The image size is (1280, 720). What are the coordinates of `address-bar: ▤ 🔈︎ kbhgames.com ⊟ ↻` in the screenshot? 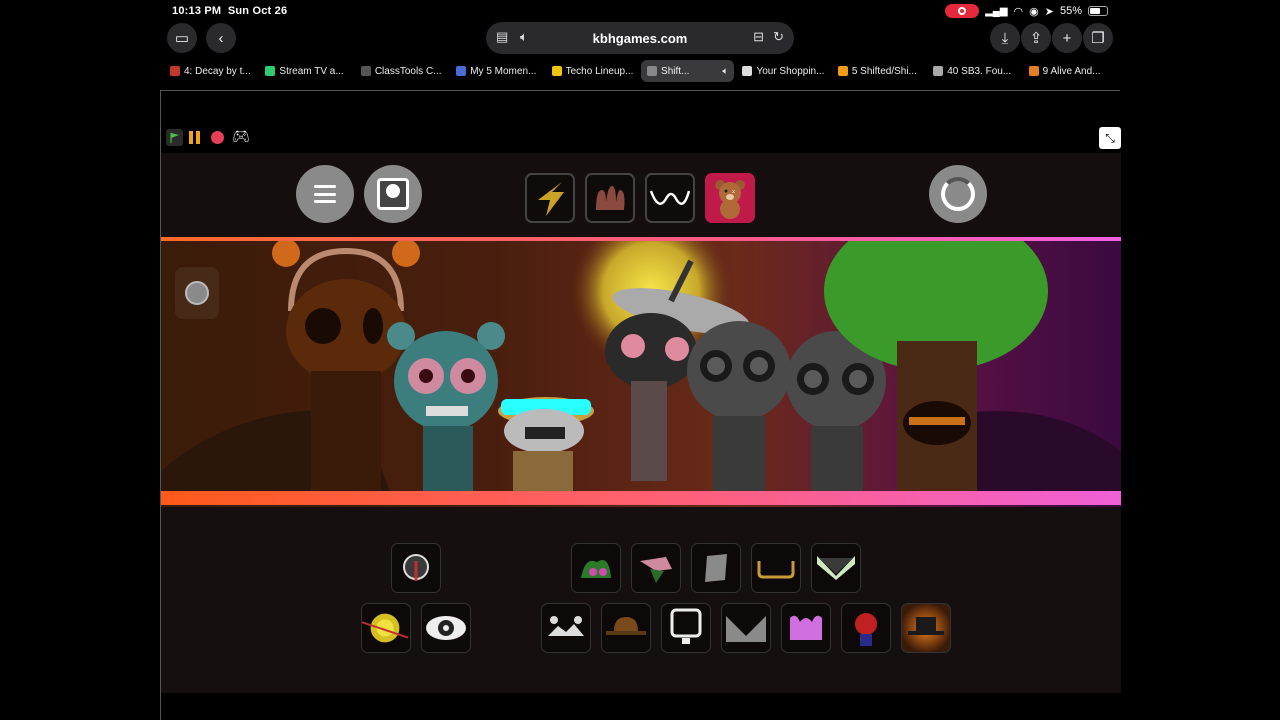 It's located at (640, 38).